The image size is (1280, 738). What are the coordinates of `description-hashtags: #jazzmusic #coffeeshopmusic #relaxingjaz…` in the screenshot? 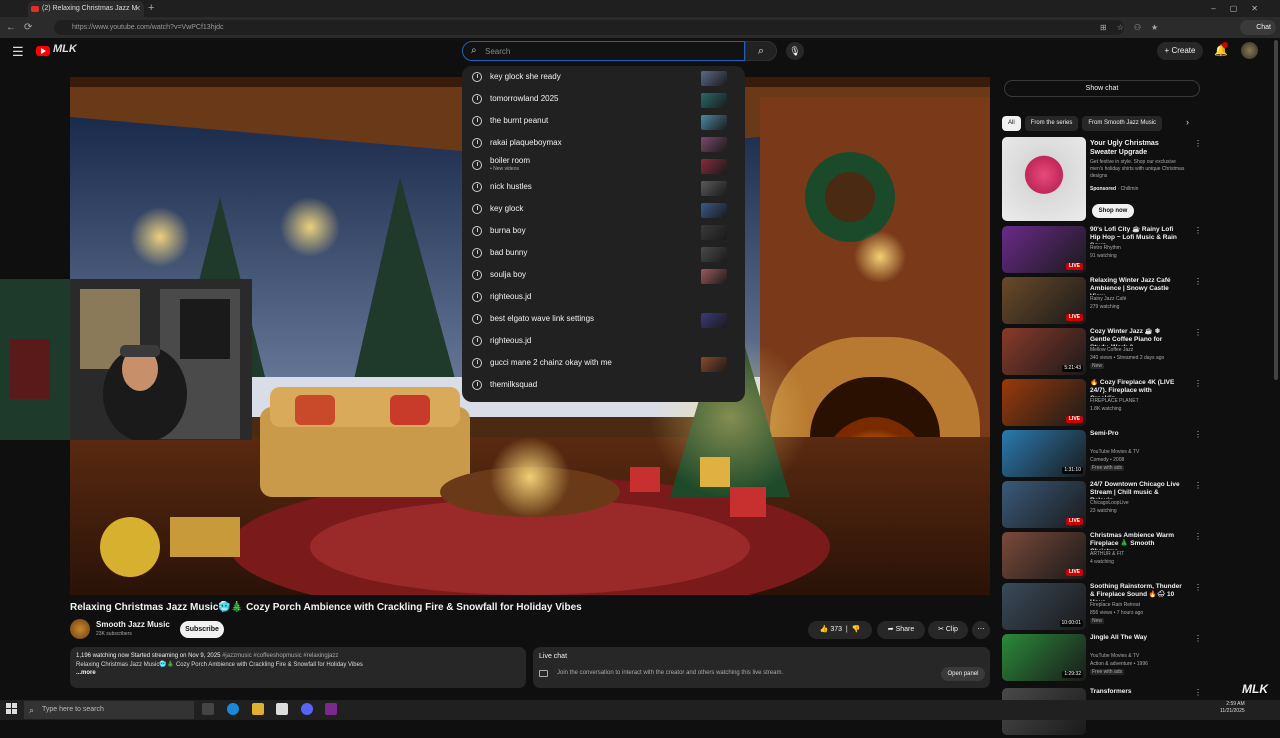 It's located at (280, 656).